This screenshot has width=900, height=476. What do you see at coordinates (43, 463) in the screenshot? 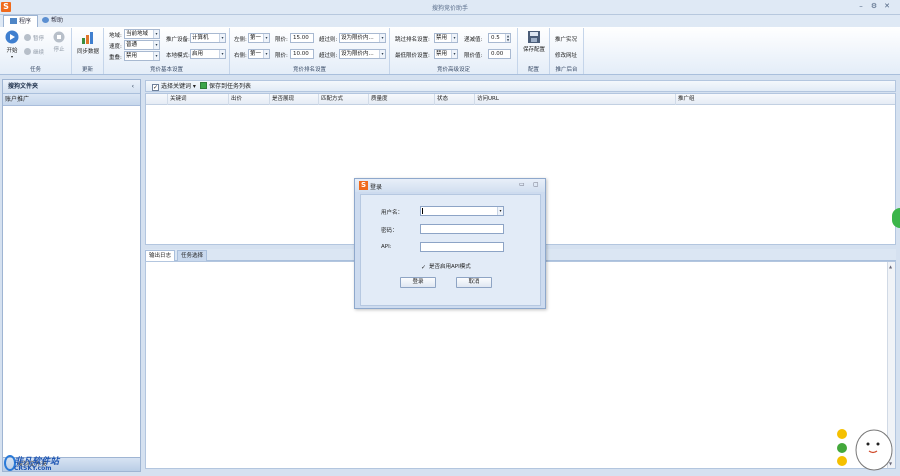
I see `site-watermark: 非凡软件站 CRSKY.com` at bounding box center [43, 463].